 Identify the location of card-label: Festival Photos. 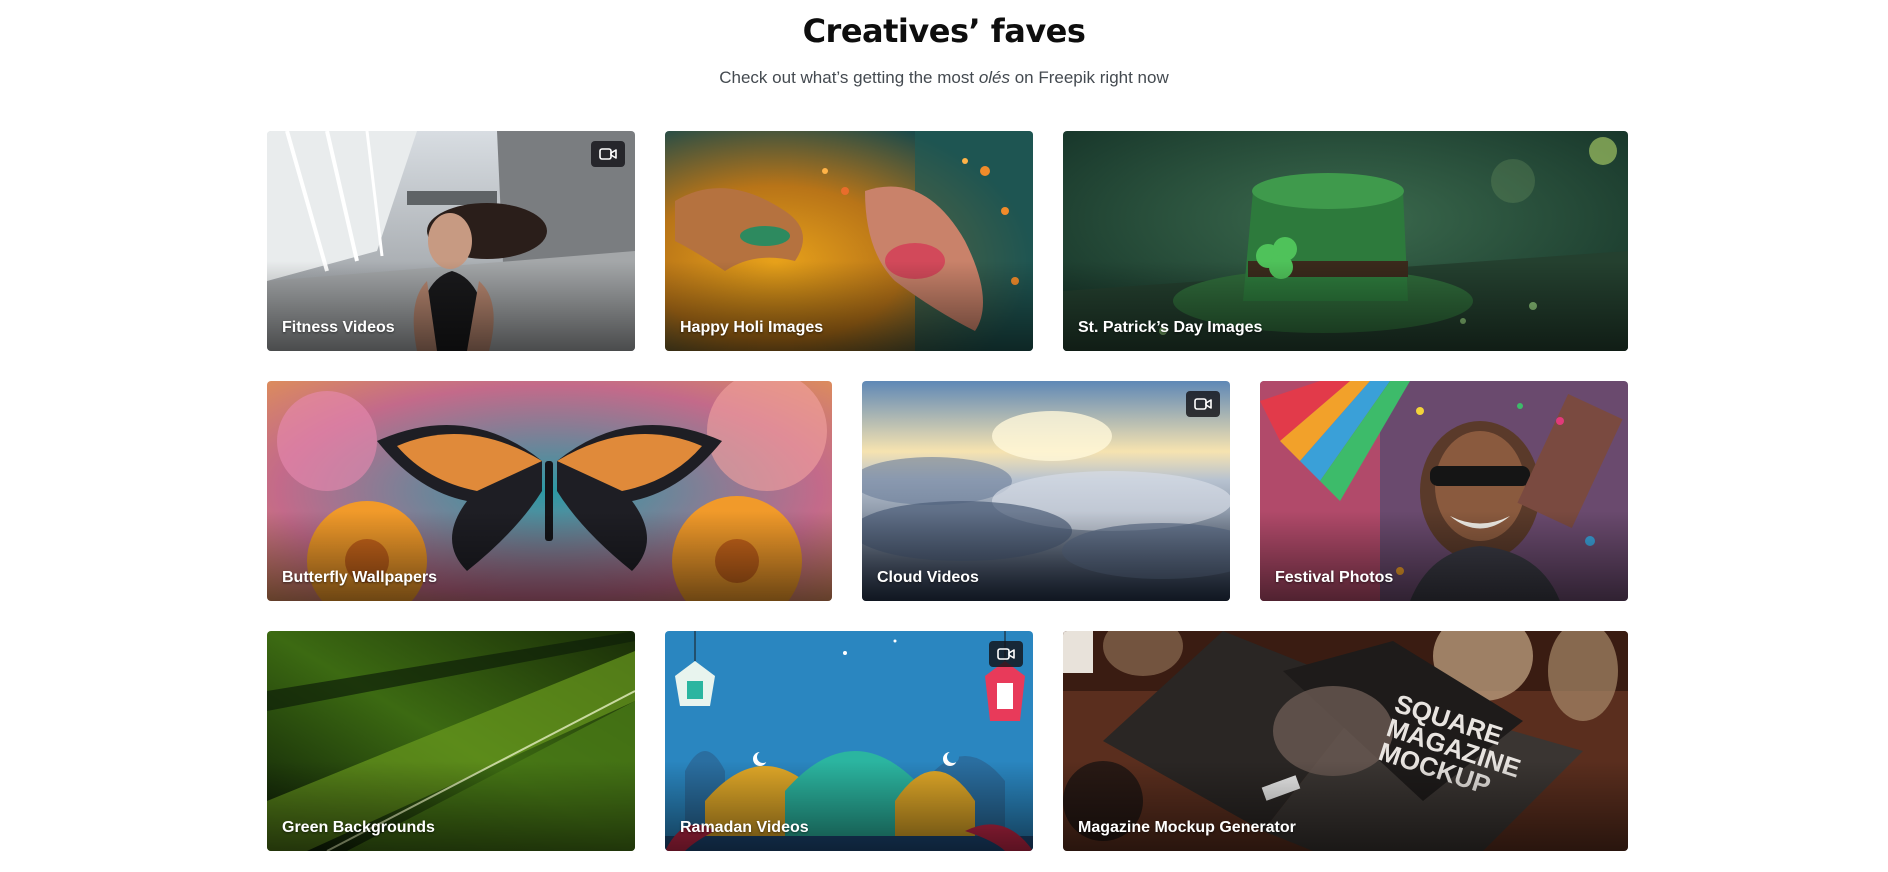
(1334, 577).